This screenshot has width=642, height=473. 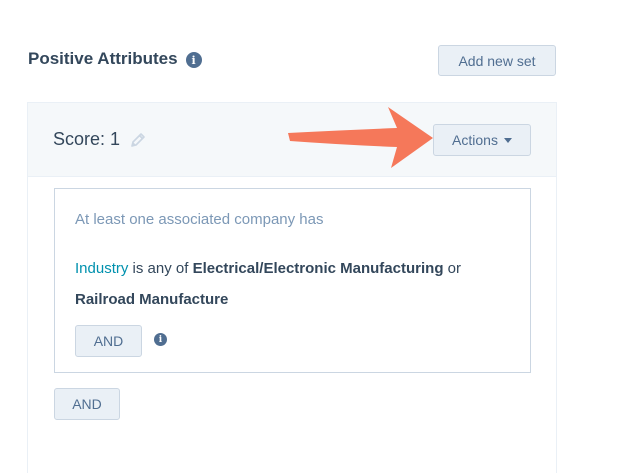 I want to click on filter-value-1: Electrical/Electronic Manufacturing, so click(x=318, y=268).